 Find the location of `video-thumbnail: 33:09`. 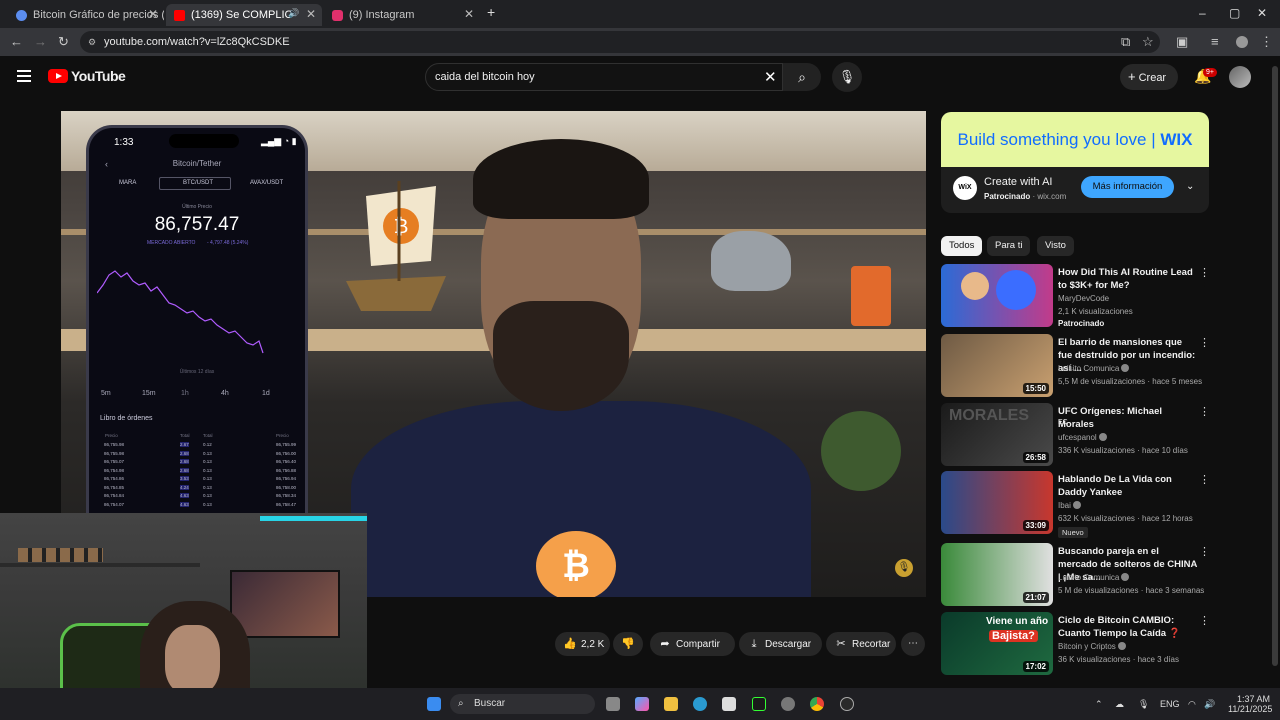

video-thumbnail: 33:09 is located at coordinates (997, 502).